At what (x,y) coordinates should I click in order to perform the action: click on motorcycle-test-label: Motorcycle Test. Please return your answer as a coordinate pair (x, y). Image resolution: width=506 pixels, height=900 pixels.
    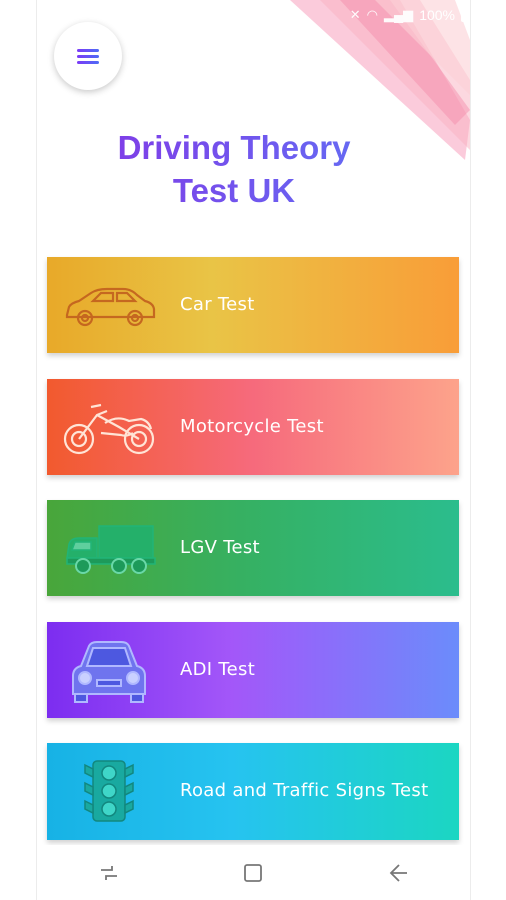
    Looking at the image, I should click on (252, 426).